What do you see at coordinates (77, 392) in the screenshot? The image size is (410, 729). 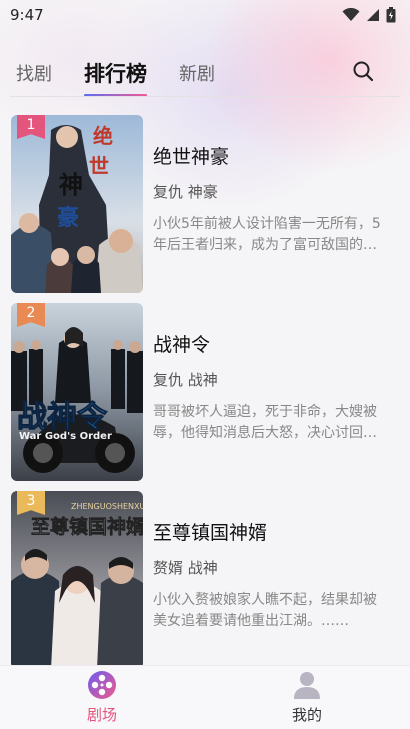 I see `drama-cover: 战神令 War God's Order` at bounding box center [77, 392].